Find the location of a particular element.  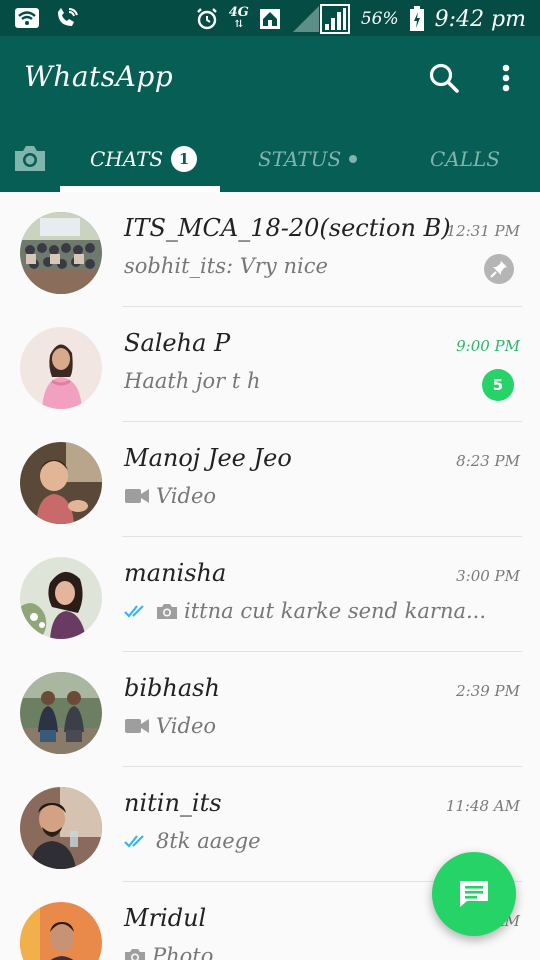

chat-time: 9:00 PM is located at coordinates (488, 346).